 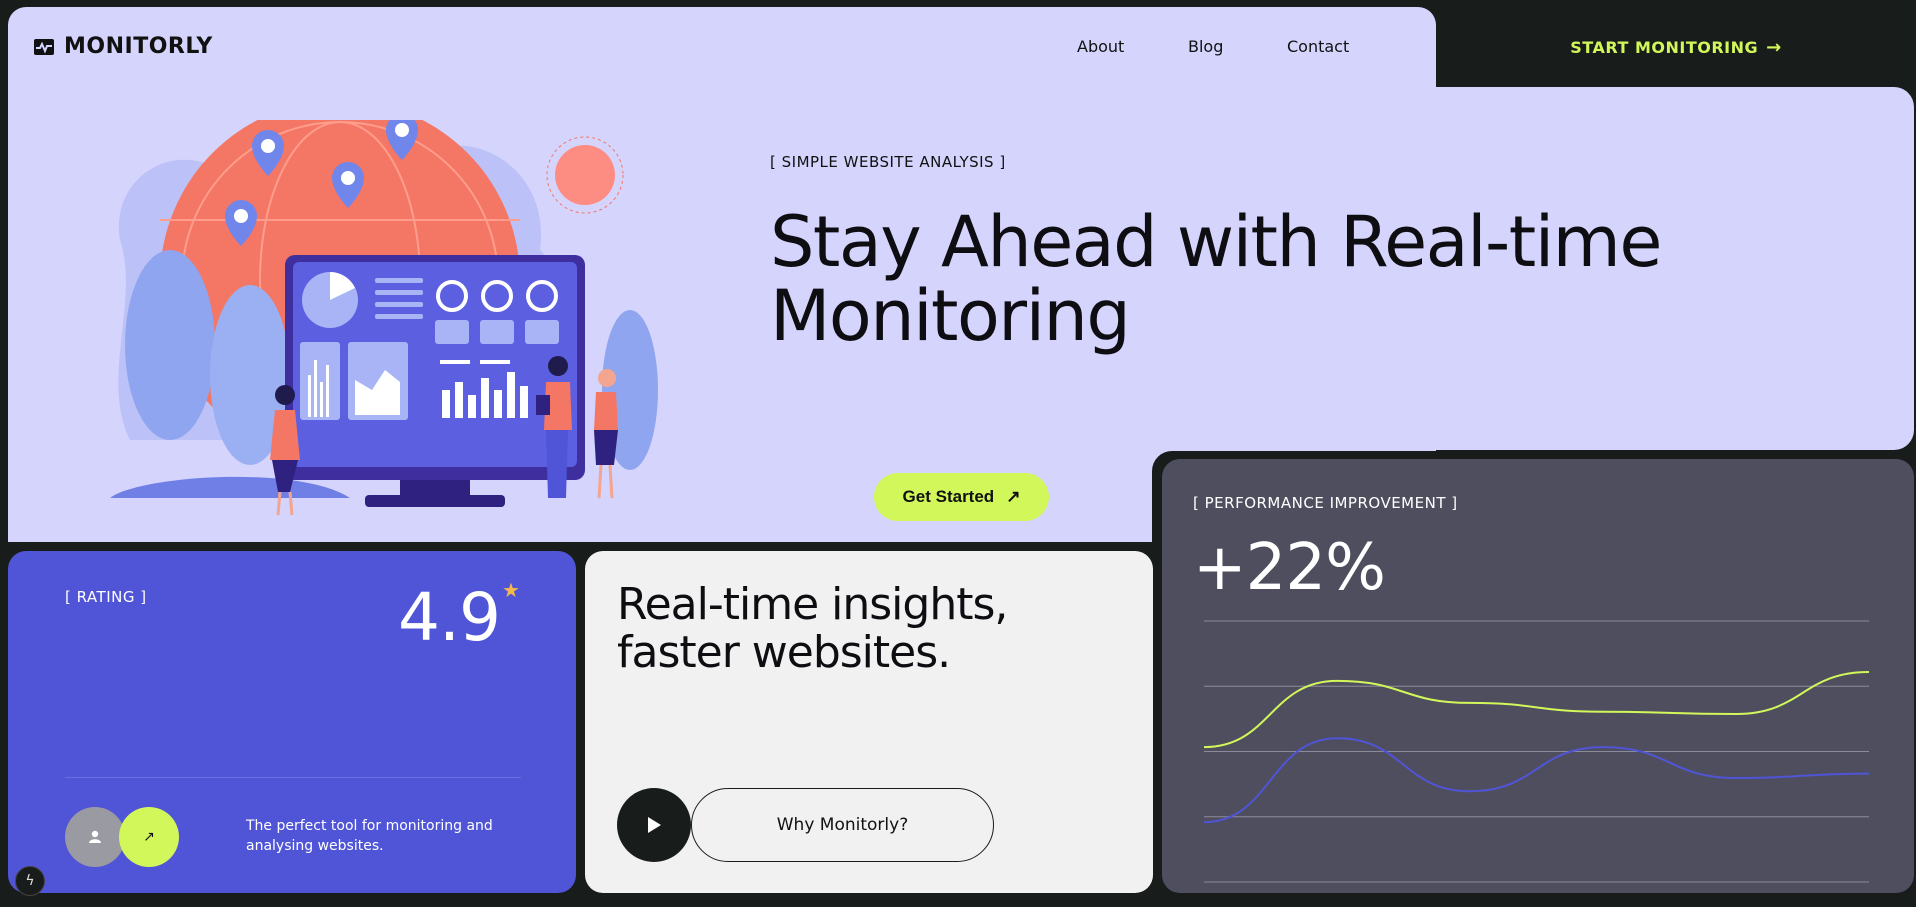 I want to click on start-monitoring-button: START MONITORING →, so click(x=1676, y=47).